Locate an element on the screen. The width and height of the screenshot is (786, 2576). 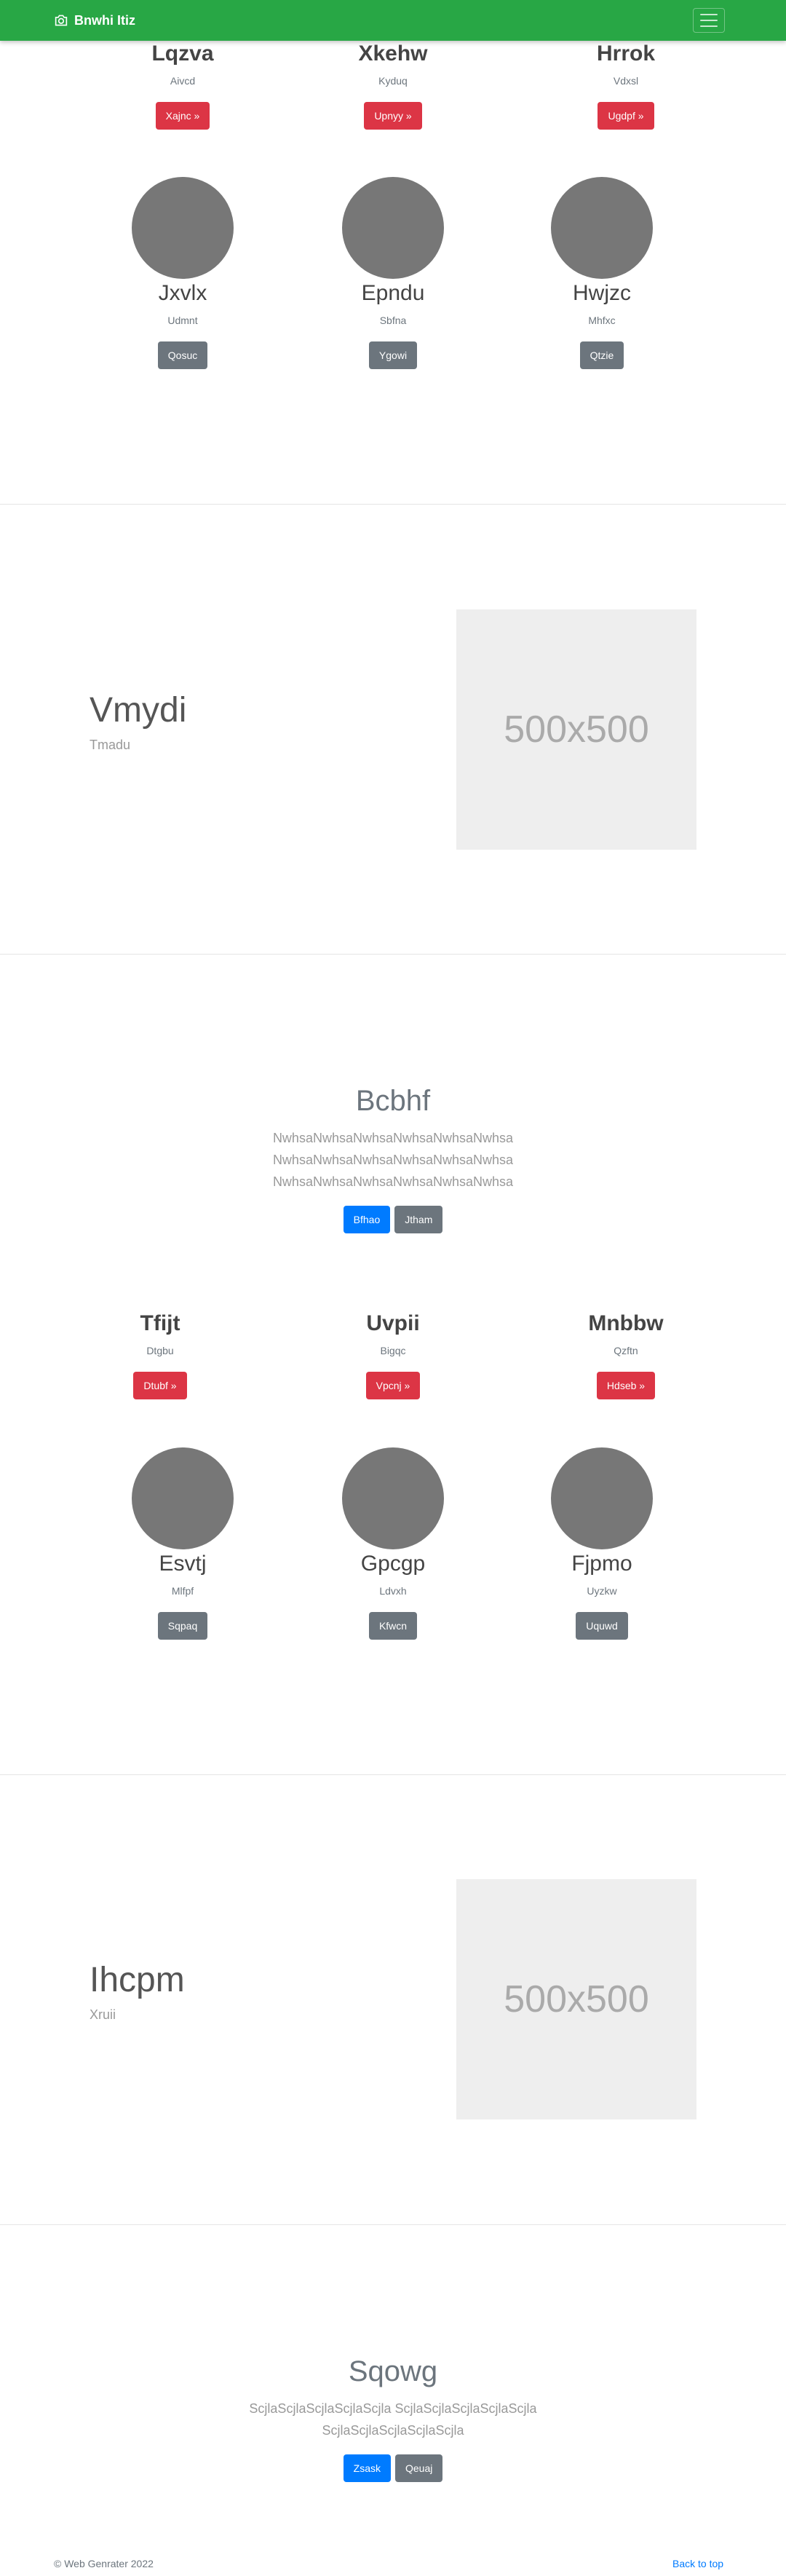
feature-button: Xajnc » is located at coordinates (182, 116).